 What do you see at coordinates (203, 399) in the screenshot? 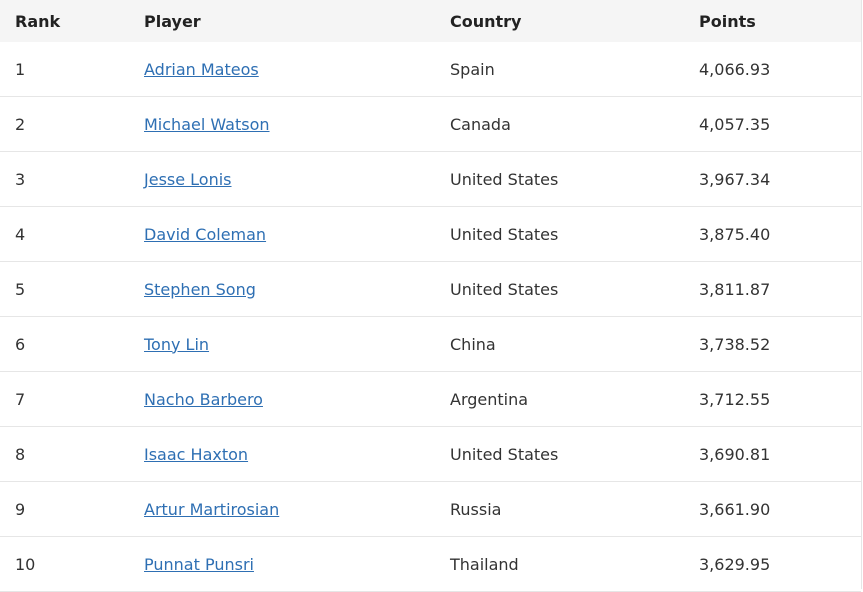
I see `player-link: Nacho Barbero` at bounding box center [203, 399].